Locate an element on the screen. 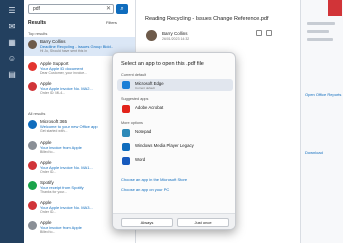 This screenshot has width=343, height=243. reading-date: 26/01/2023 14:32 is located at coordinates (176, 39).